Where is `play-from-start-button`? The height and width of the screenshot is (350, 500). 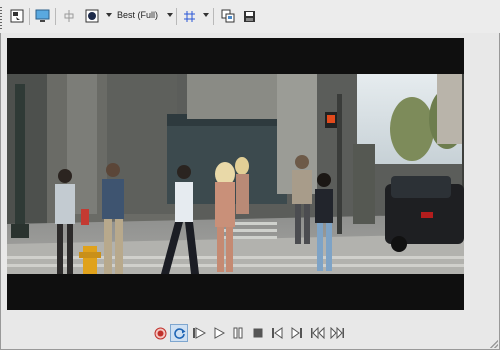
play-from-start-button is located at coordinates (199, 333).